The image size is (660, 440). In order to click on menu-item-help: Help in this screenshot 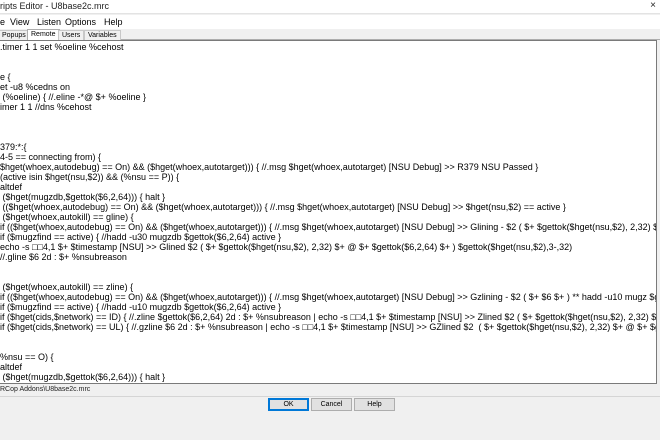, I will do `click(113, 22)`.